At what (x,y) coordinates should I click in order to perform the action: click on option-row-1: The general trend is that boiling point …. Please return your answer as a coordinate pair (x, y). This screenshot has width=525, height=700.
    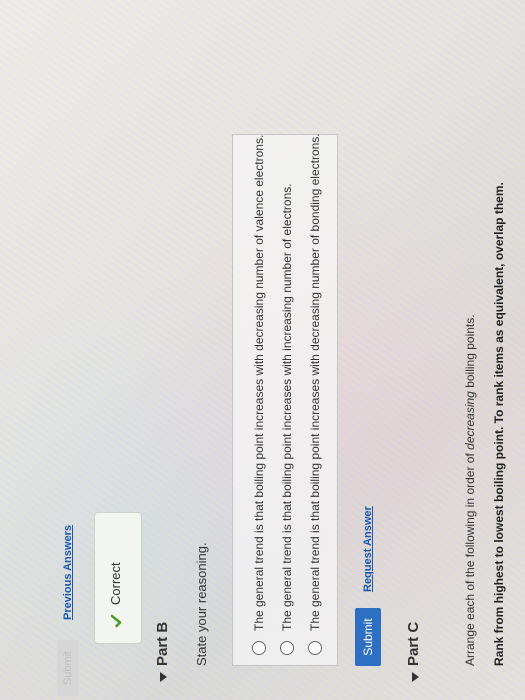
    Looking at the image, I should click on (259, 395).